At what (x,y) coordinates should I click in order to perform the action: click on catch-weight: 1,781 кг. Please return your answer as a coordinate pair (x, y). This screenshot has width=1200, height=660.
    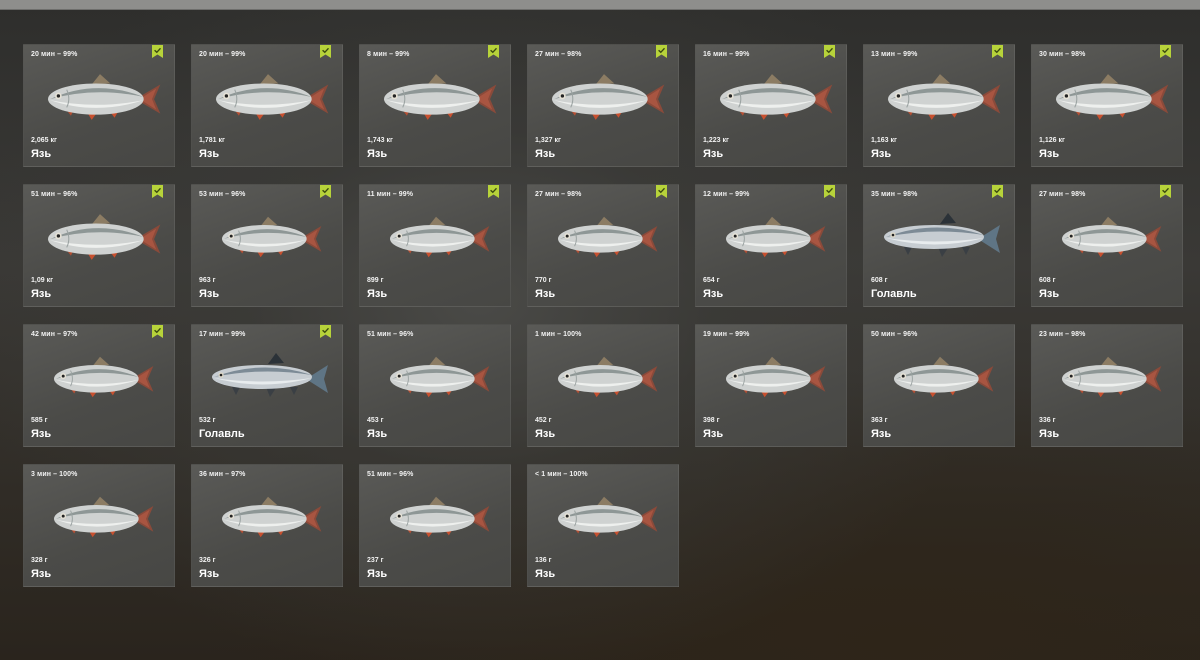
    Looking at the image, I should click on (212, 140).